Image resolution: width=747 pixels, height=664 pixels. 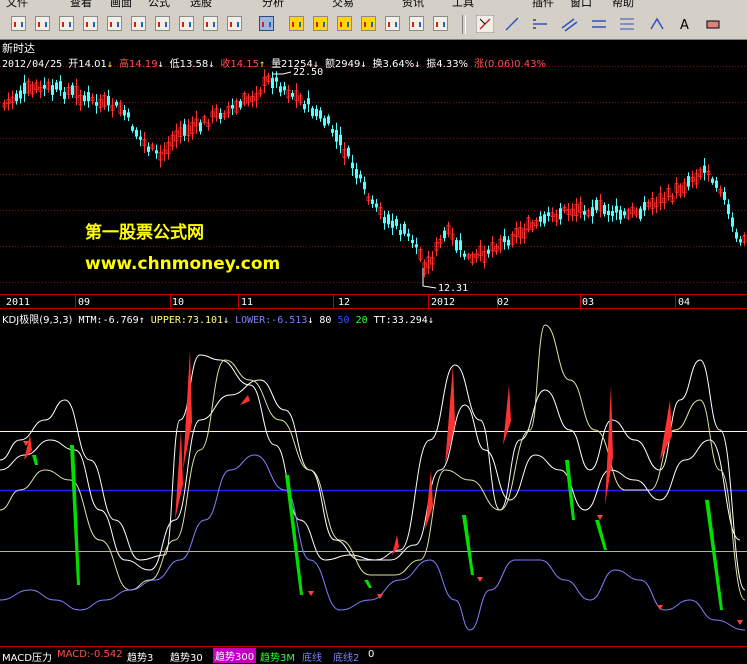 I want to click on tab-trend30: 趋势30, so click(x=186, y=656).